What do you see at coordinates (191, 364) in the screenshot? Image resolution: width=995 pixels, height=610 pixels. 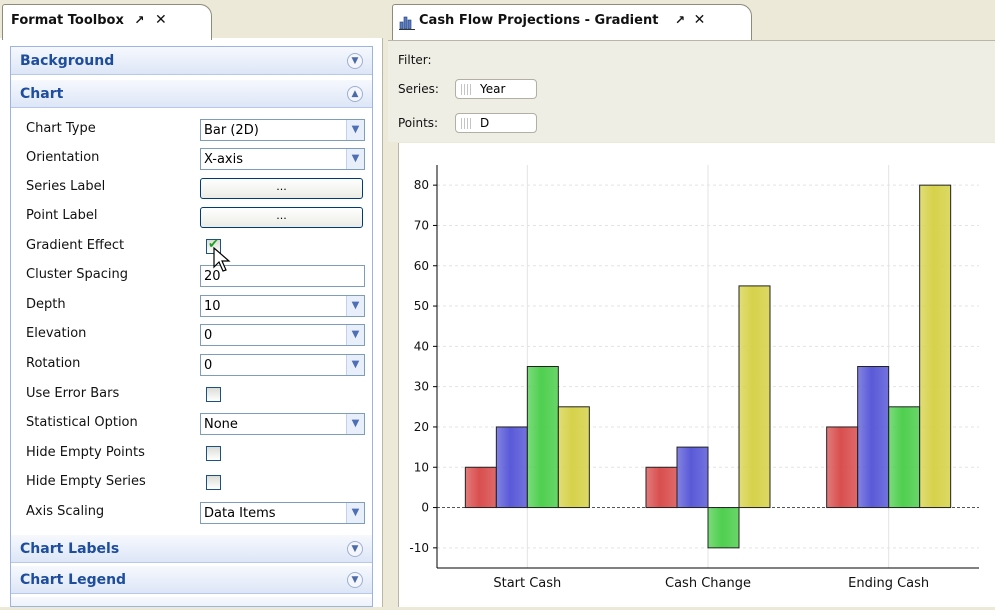 I see `prop-rotation: Rotation 0 ▼` at bounding box center [191, 364].